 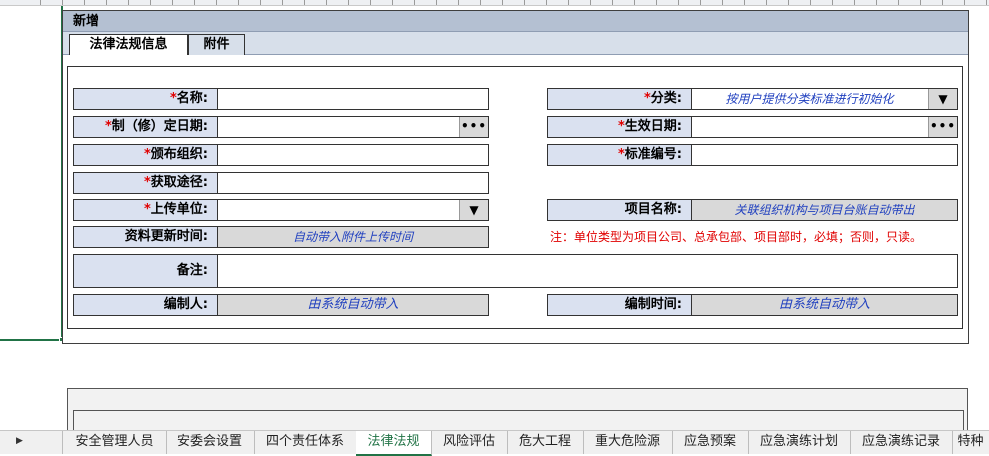 What do you see at coordinates (901, 442) in the screenshot?
I see `sheet-tab: 应急演练记录` at bounding box center [901, 442].